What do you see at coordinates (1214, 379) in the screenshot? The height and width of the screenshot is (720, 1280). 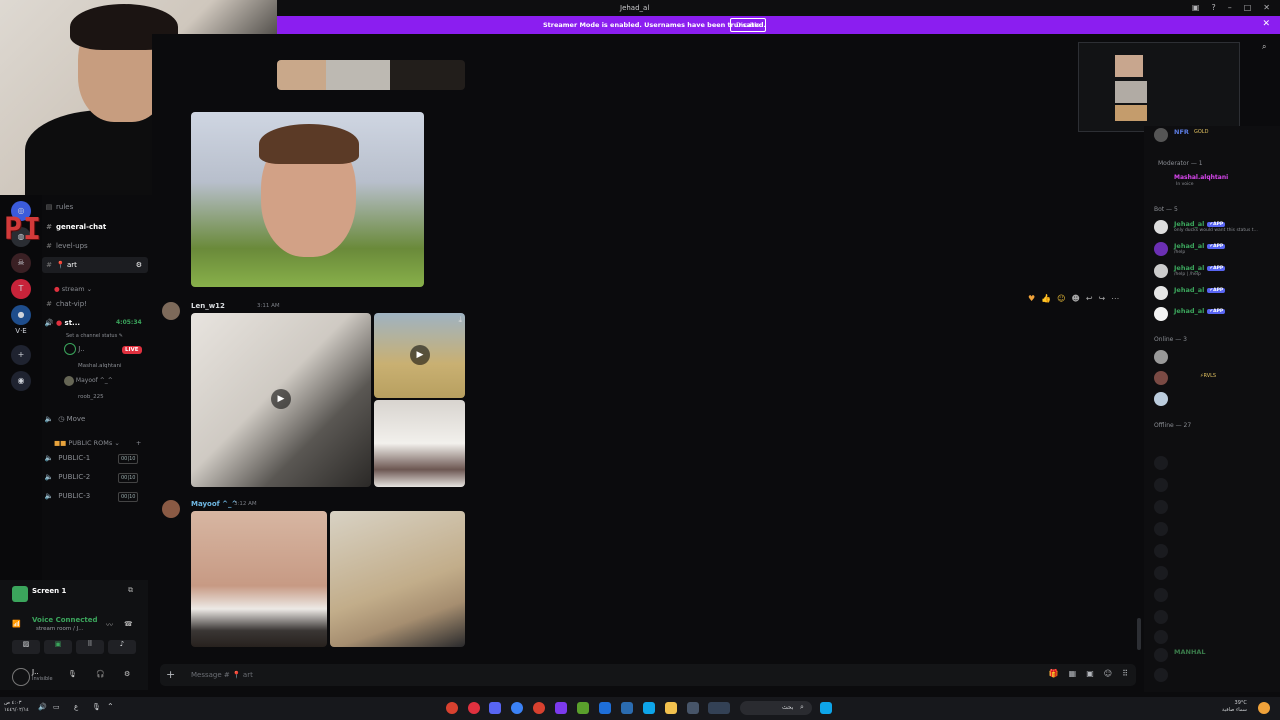 I see `member-item: ⚡RVLS` at bounding box center [1214, 379].